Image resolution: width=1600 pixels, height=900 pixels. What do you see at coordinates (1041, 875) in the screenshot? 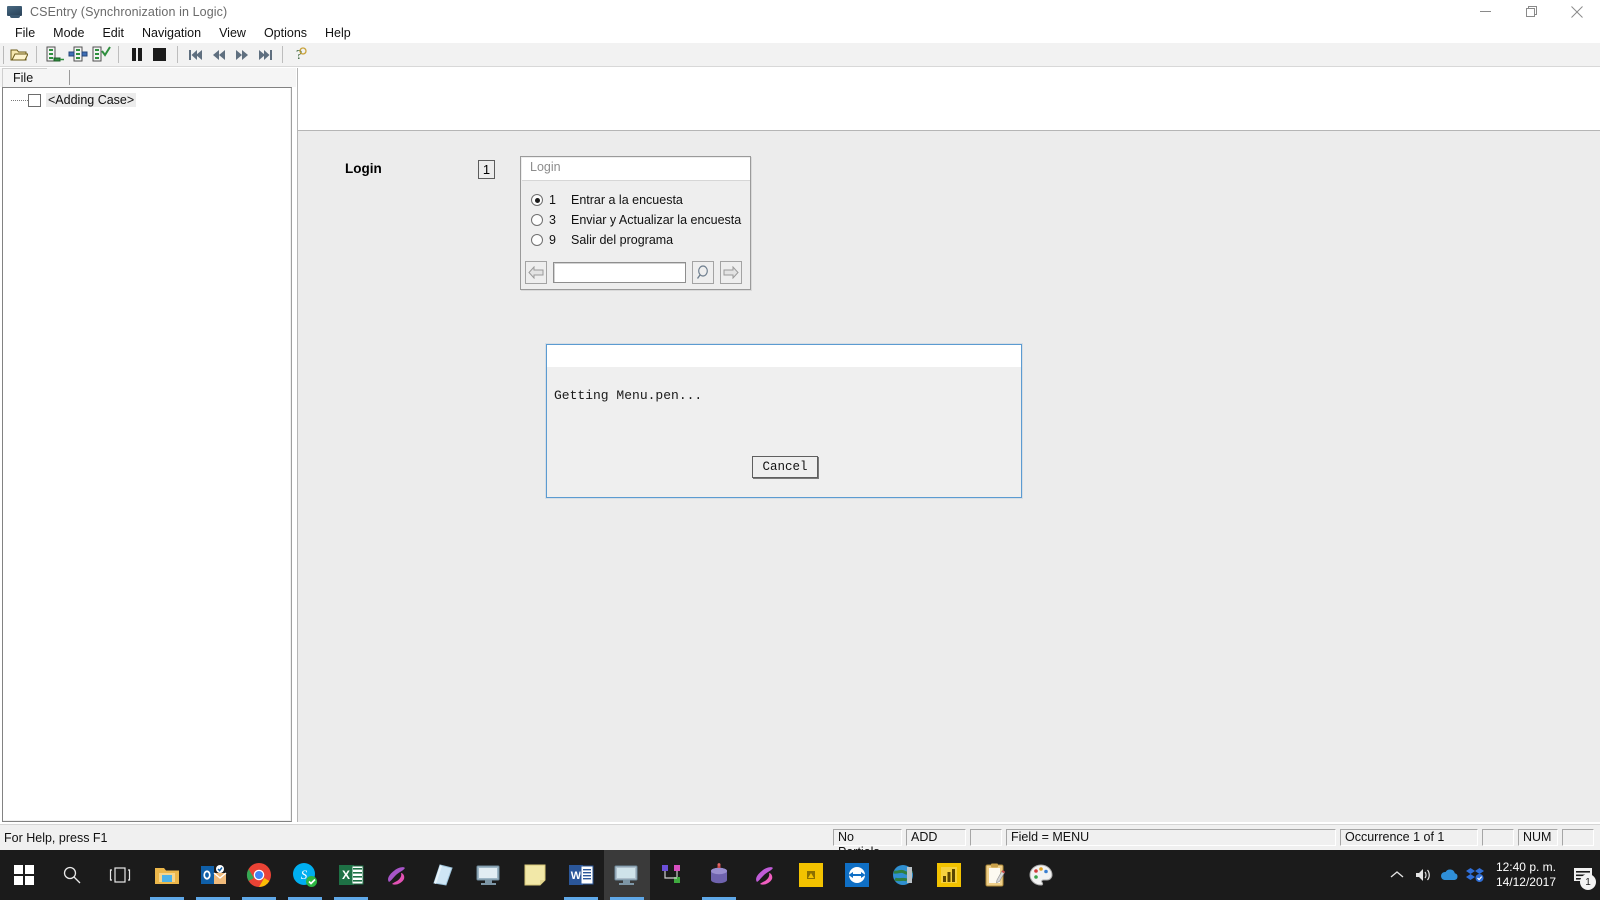
I see `taskbar-app-paint` at bounding box center [1041, 875].